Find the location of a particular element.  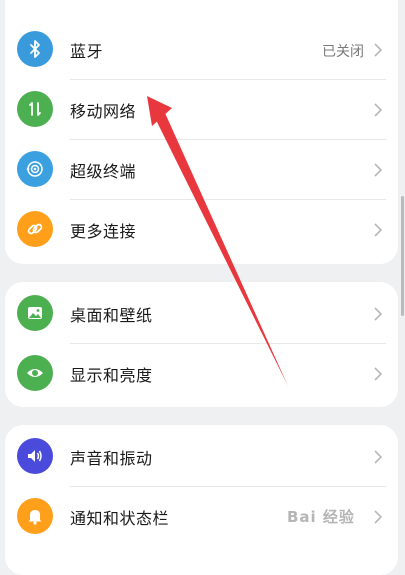

speaker-icon is located at coordinates (35, 456).